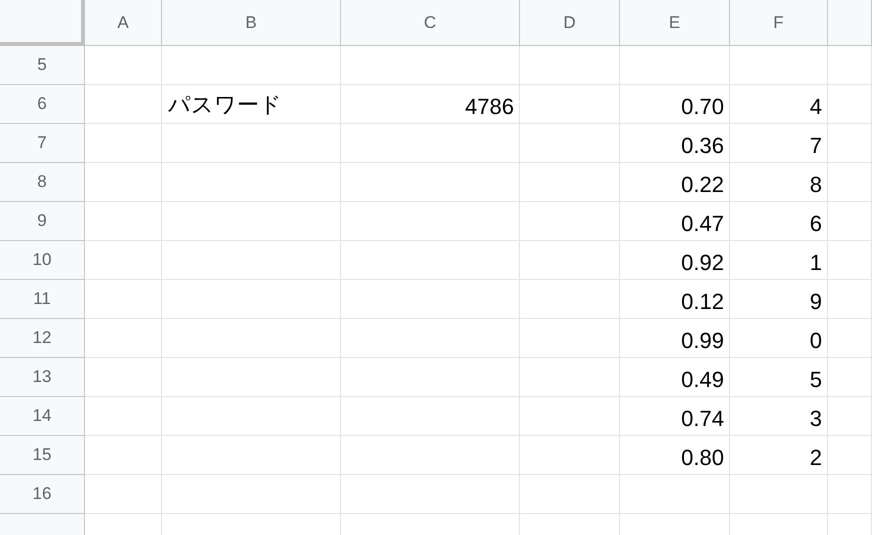  What do you see at coordinates (675, 143) in the screenshot?
I see `table-cell: 0.36` at bounding box center [675, 143].